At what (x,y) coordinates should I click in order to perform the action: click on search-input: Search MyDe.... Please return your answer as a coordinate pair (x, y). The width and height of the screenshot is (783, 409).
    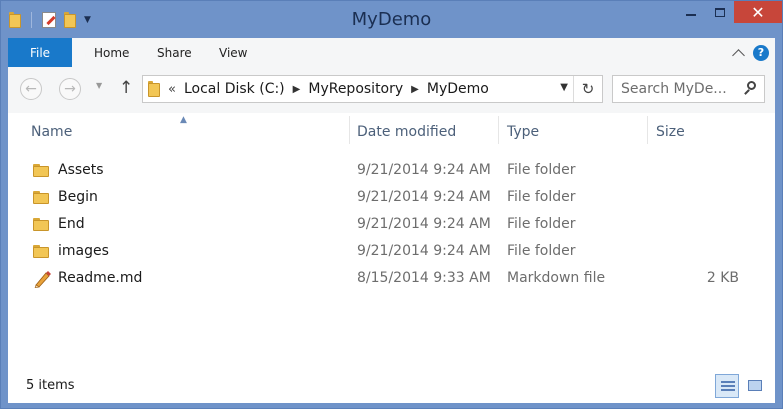
    Looking at the image, I should click on (688, 89).